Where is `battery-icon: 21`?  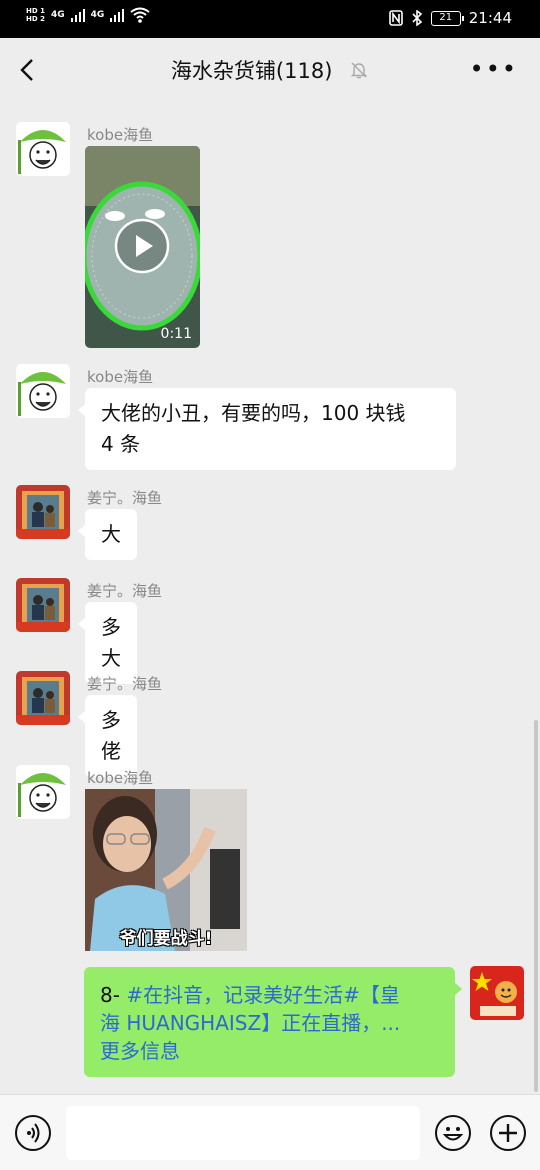 battery-icon: 21 is located at coordinates (447, 18).